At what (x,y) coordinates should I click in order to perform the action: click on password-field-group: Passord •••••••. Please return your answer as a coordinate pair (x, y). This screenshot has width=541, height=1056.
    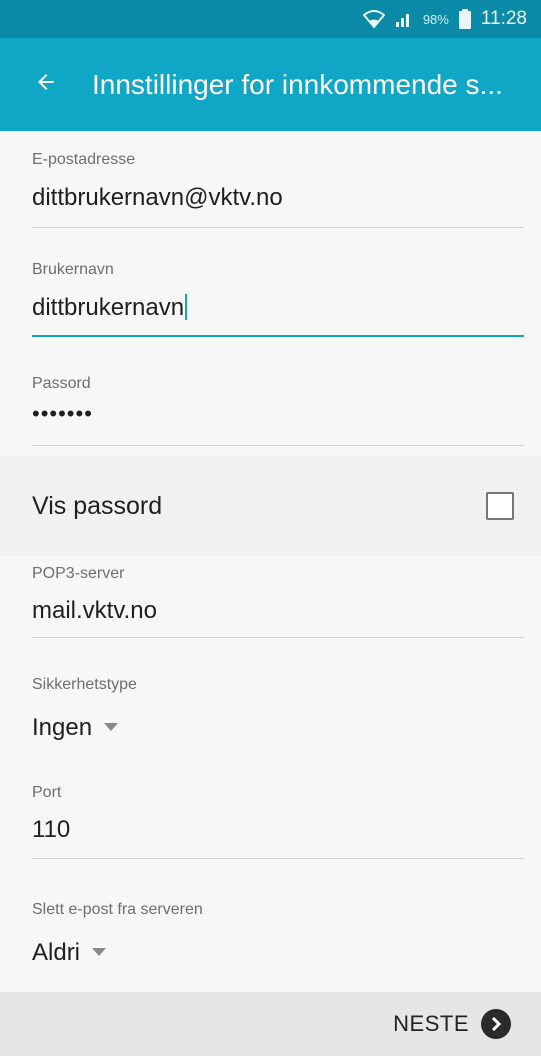
    Looking at the image, I should click on (278, 415).